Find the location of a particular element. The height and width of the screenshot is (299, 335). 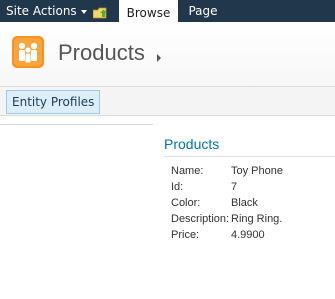

field-row-color: Color: Black is located at coordinates (253, 203).